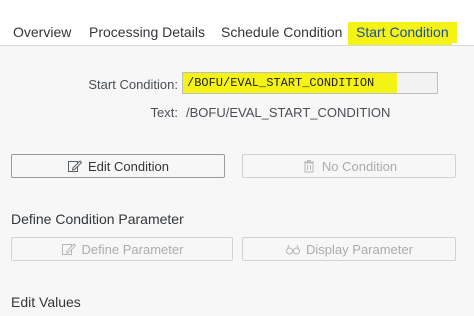  I want to click on start-condition-field: /BOFU/EVAL_START_CONDITION, so click(310, 83).